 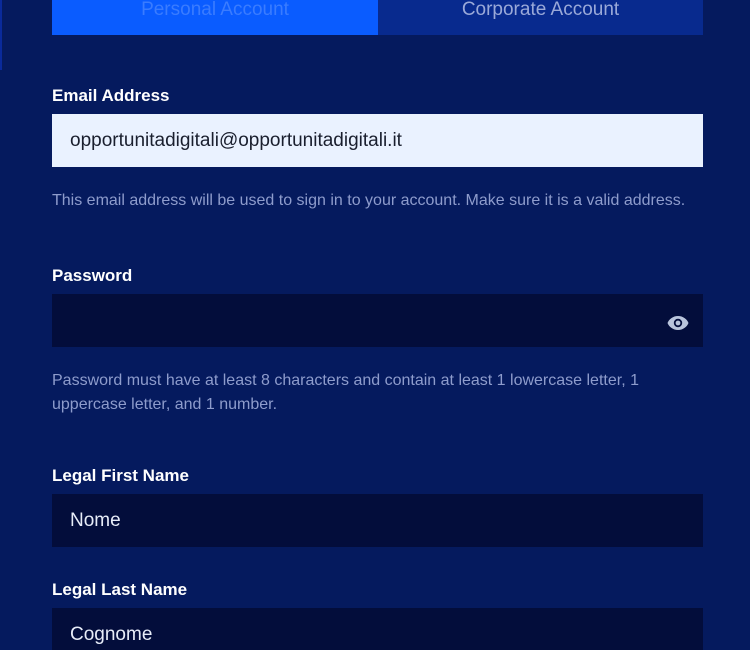 I want to click on tab-personal-account: Personal Account, so click(x=215, y=17).